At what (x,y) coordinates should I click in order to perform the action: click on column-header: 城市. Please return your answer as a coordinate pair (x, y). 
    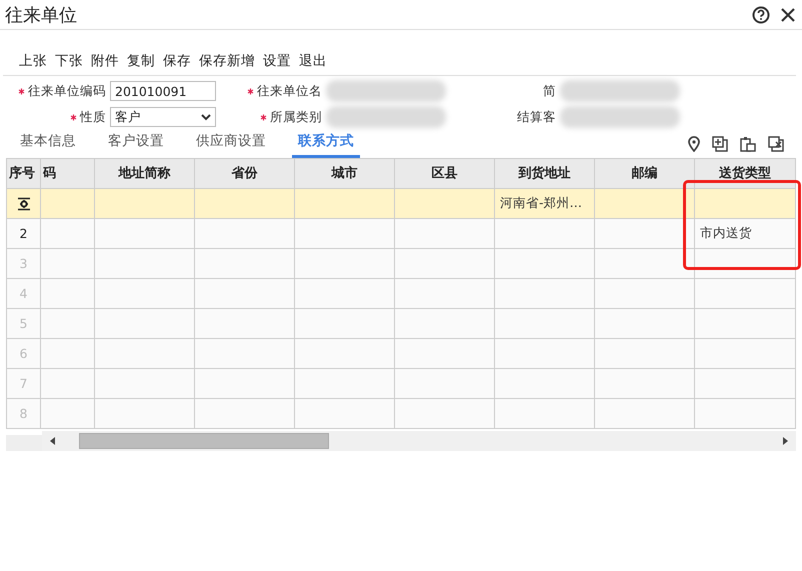
    Looking at the image, I should click on (345, 174).